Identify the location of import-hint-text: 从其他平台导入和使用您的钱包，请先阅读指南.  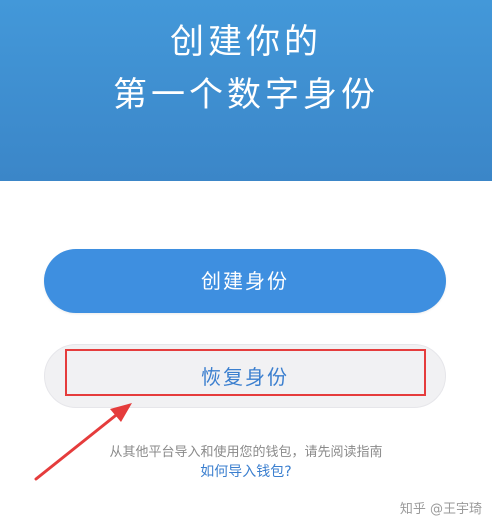
(246, 452).